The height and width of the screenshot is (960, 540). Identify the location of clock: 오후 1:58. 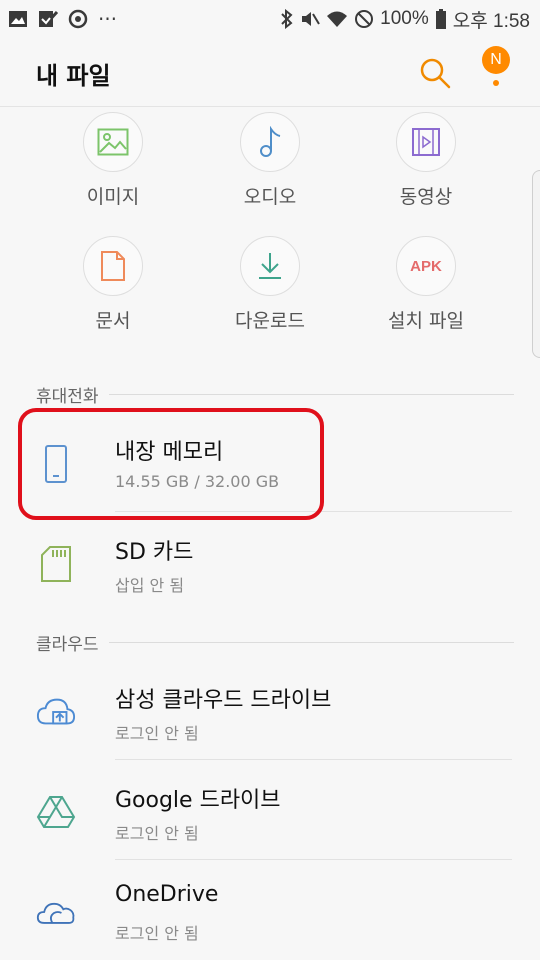
(491, 21).